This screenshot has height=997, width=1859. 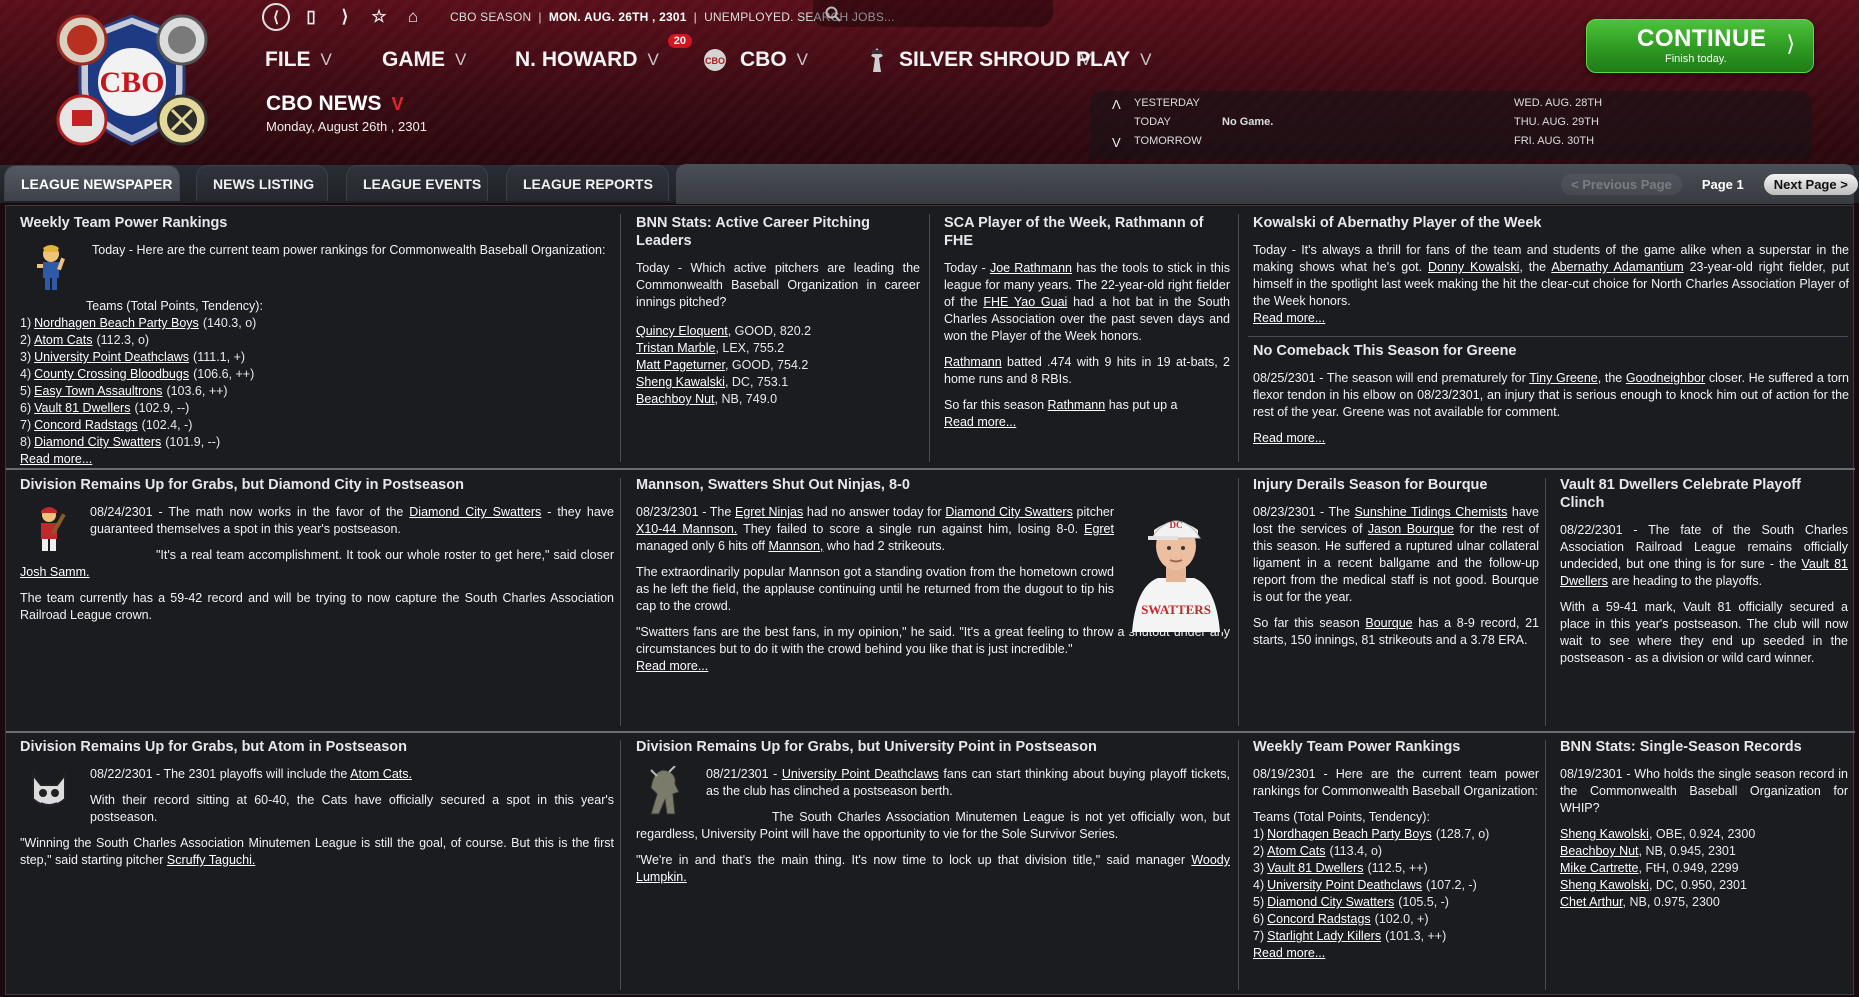 I want to click on tab-league-events: LEAGUE EVENTS, so click(x=417, y=183).